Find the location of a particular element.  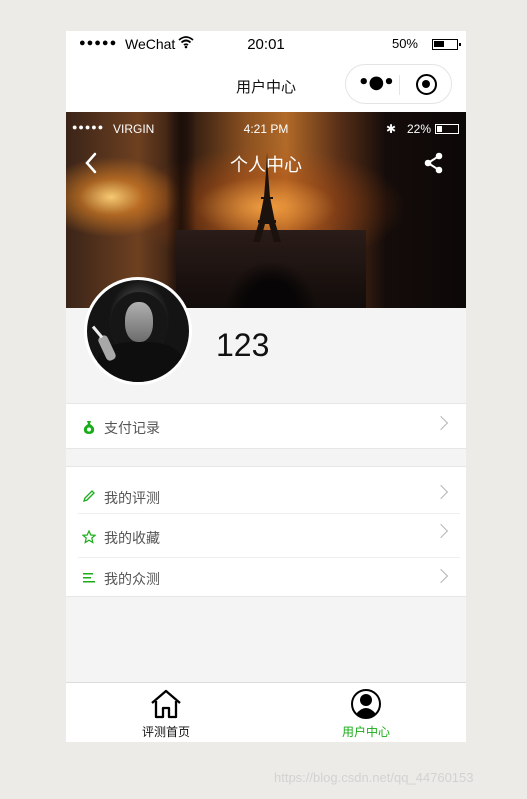

menu-item-my-crowdtests: 我的众测 is located at coordinates (266, 577).